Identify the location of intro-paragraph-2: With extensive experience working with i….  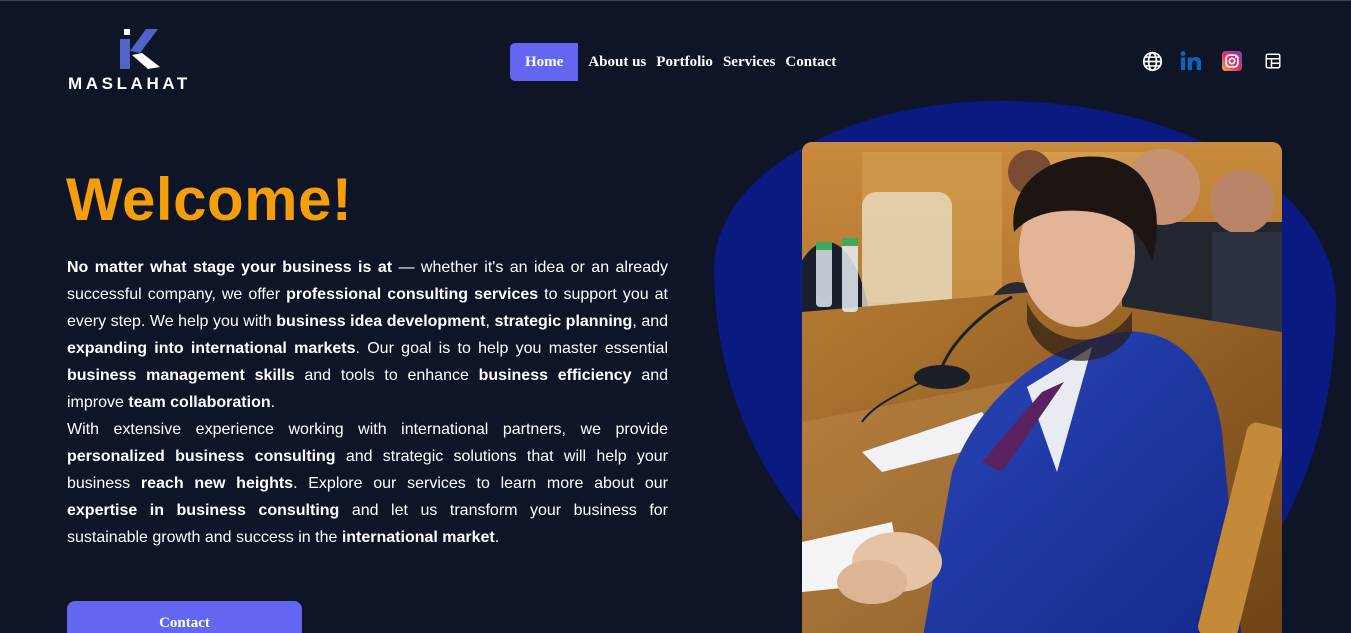
(367, 483).